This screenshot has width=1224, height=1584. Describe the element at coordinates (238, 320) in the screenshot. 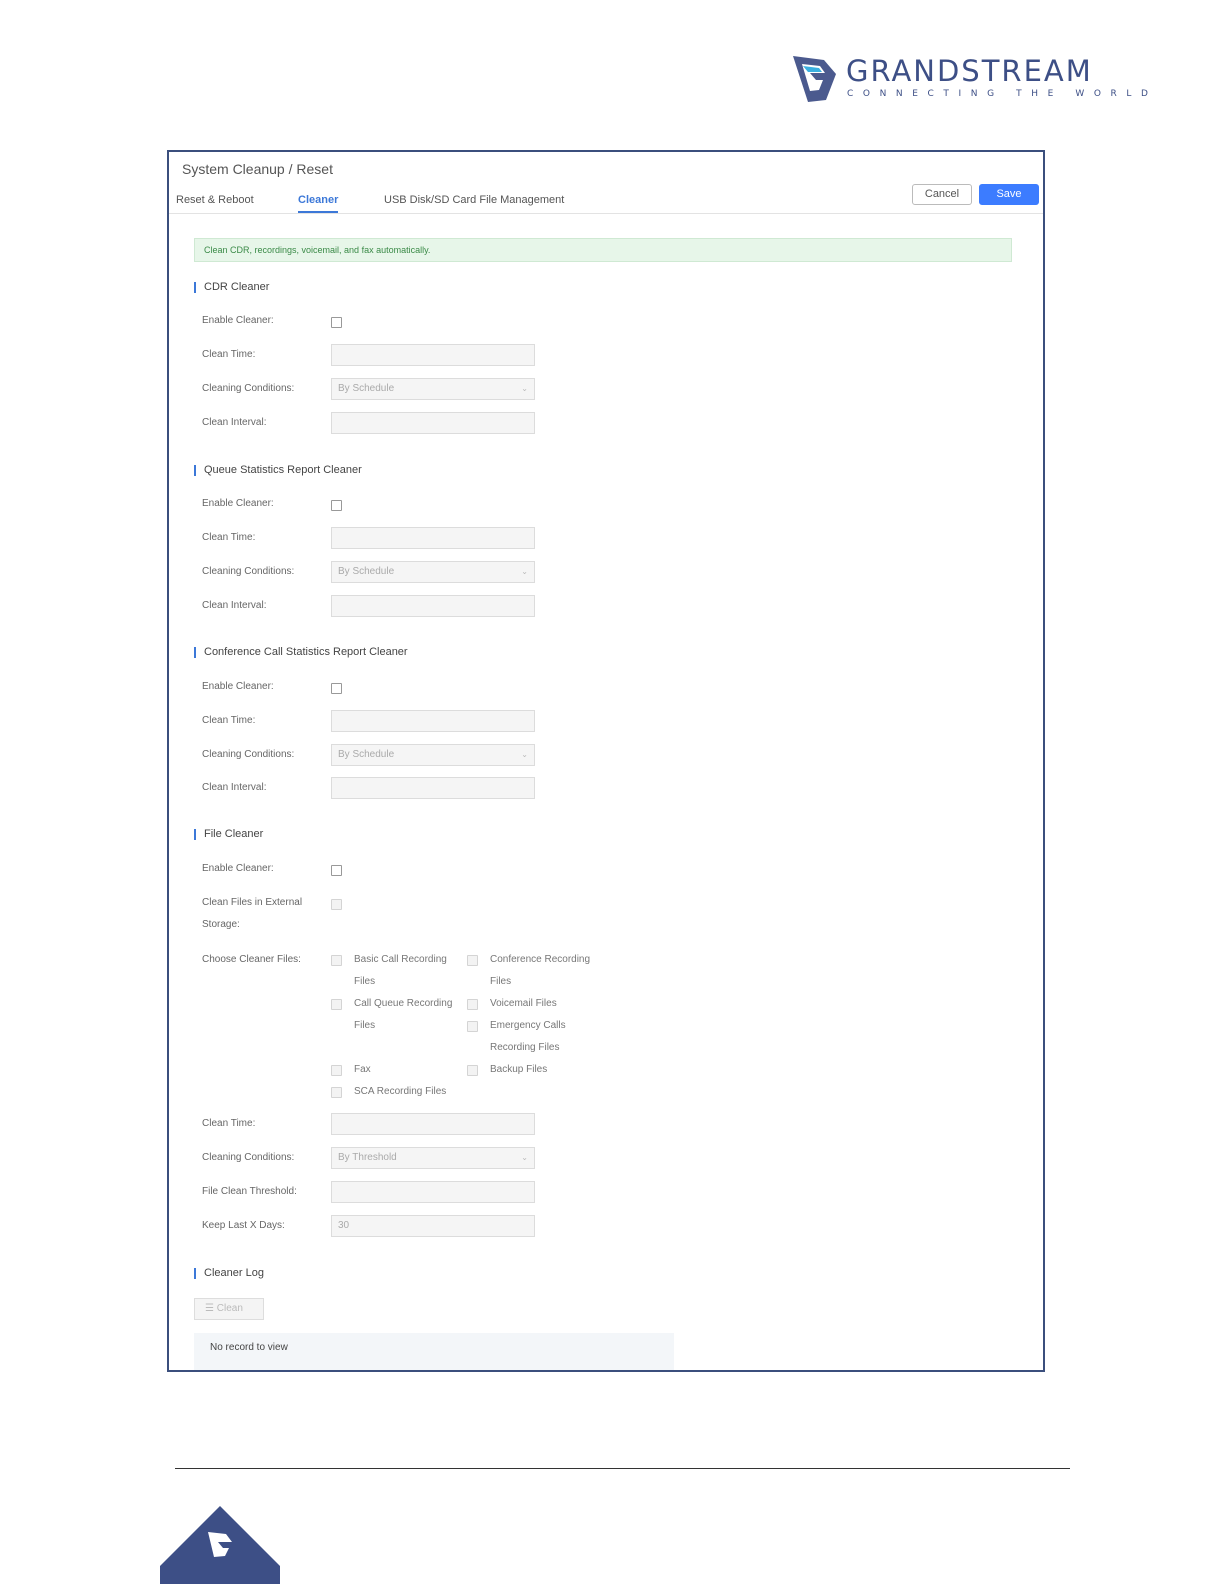

I see `cdr-enable-label: Enable Cleaner:` at that location.